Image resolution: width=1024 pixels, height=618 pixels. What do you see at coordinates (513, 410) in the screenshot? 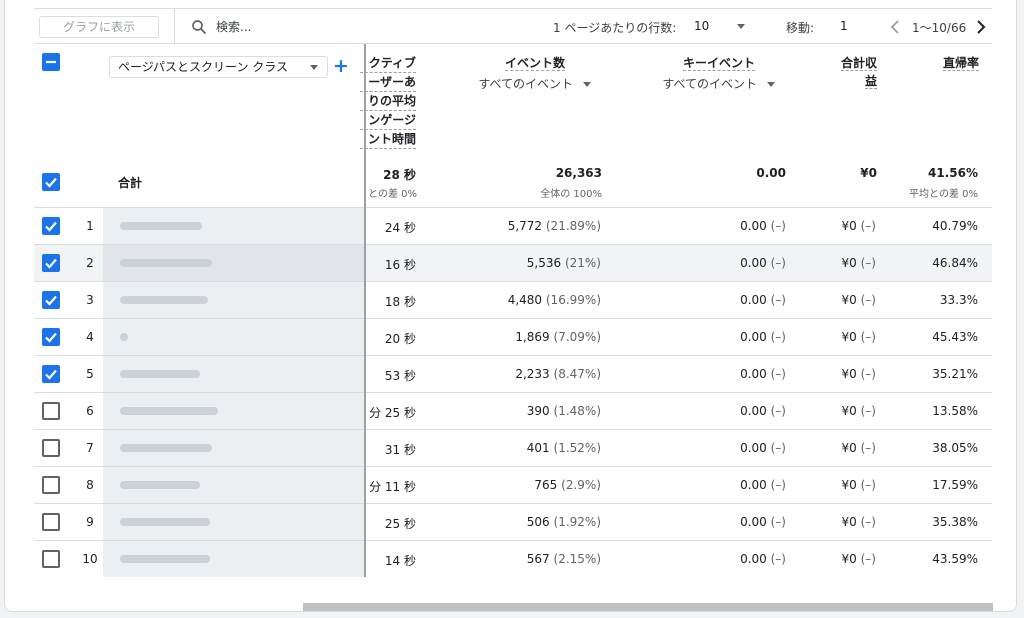
I see `table-row: 6分 25 秒 390 (1.48%) 0.00 (–) ¥0 (–) 13.58%` at bounding box center [513, 410].